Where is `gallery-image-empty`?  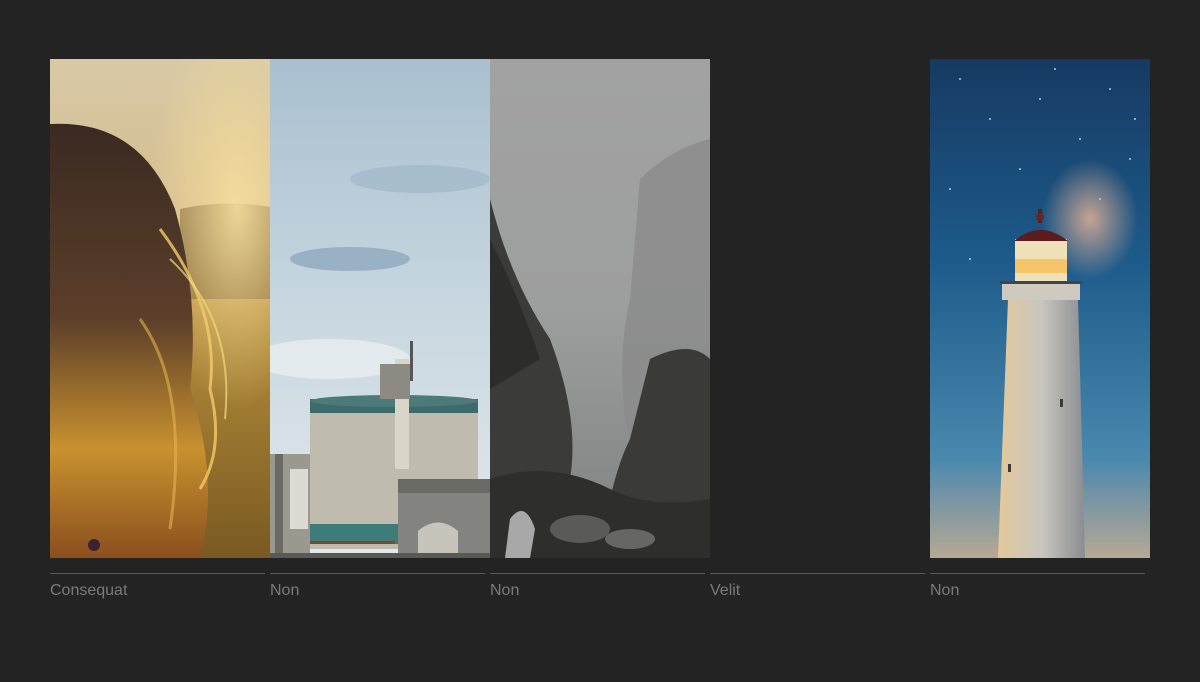 gallery-image-empty is located at coordinates (820, 308).